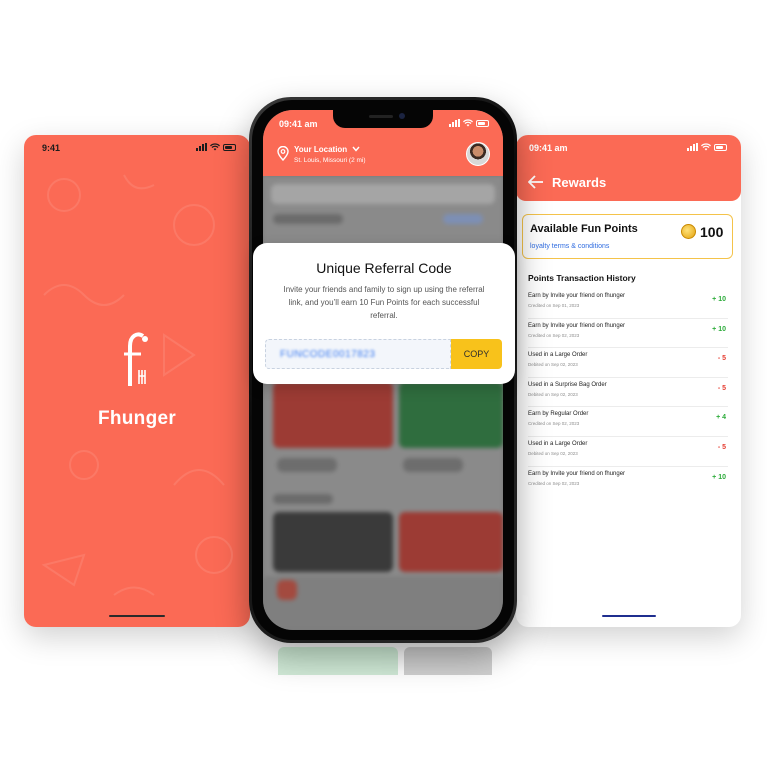 This screenshot has height=765, width=767. I want to click on fhunger-fork-logo-icon, so click(136, 359).